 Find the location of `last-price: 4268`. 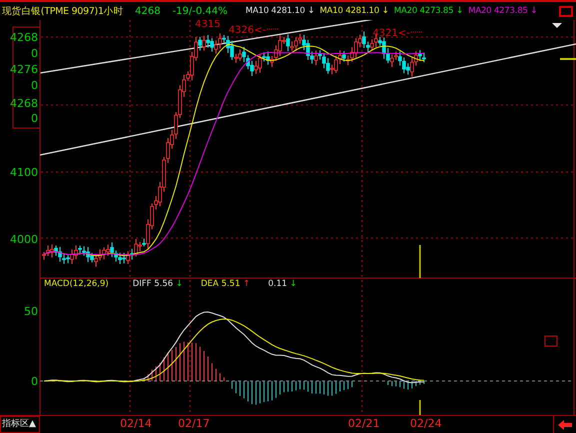

last-price: 4268 is located at coordinates (147, 11).